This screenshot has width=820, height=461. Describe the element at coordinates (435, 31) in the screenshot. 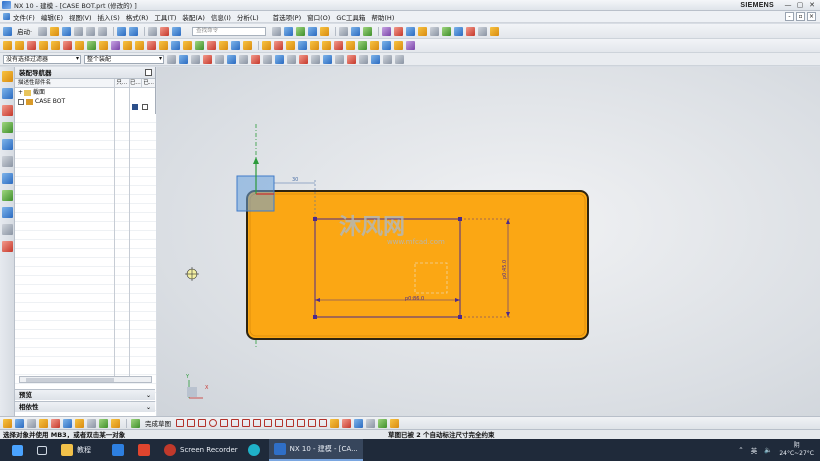

I see `hide-icon` at that location.